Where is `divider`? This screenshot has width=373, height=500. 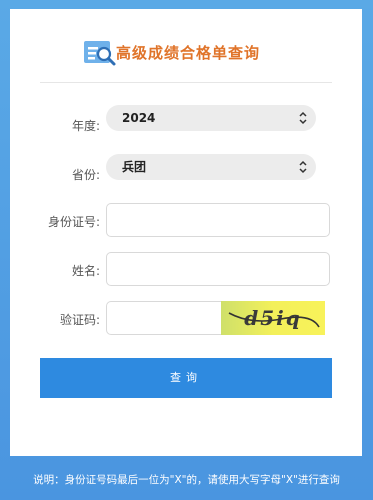
divider is located at coordinates (186, 82).